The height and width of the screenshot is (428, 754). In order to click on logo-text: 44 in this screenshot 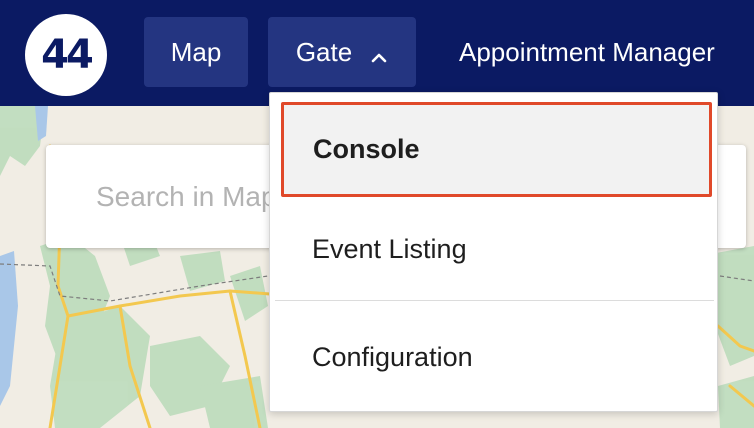, I will do `click(67, 55)`.